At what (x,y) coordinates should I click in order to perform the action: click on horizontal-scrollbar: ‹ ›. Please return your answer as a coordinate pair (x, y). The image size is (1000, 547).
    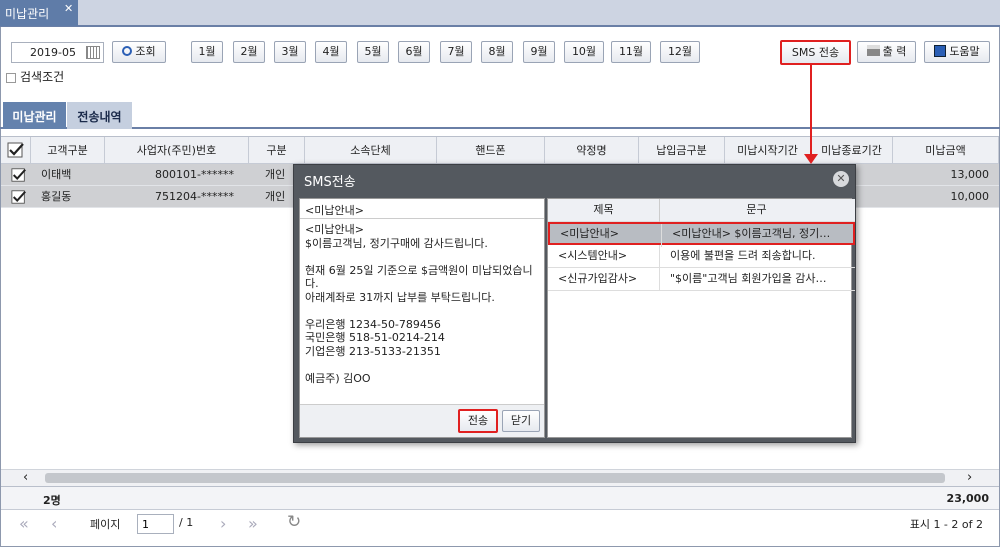
    Looking at the image, I should click on (500, 477).